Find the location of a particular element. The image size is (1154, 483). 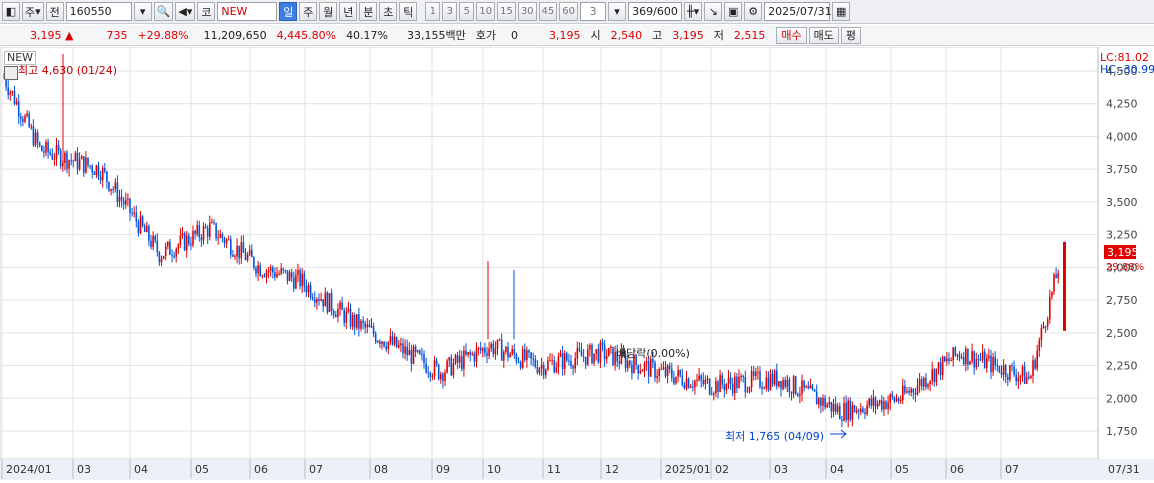

average-button: 평 is located at coordinates (850, 35).